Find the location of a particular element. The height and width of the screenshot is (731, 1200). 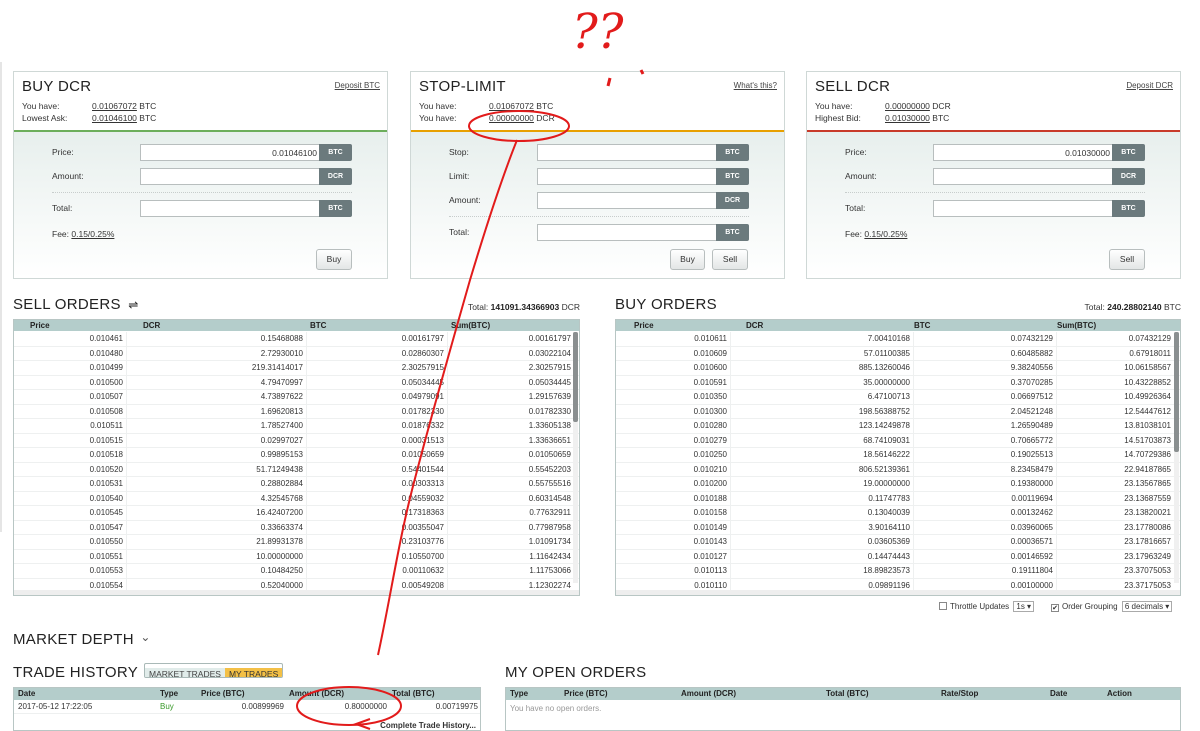

chevron-down-icon: ⌄ is located at coordinates (145, 637).